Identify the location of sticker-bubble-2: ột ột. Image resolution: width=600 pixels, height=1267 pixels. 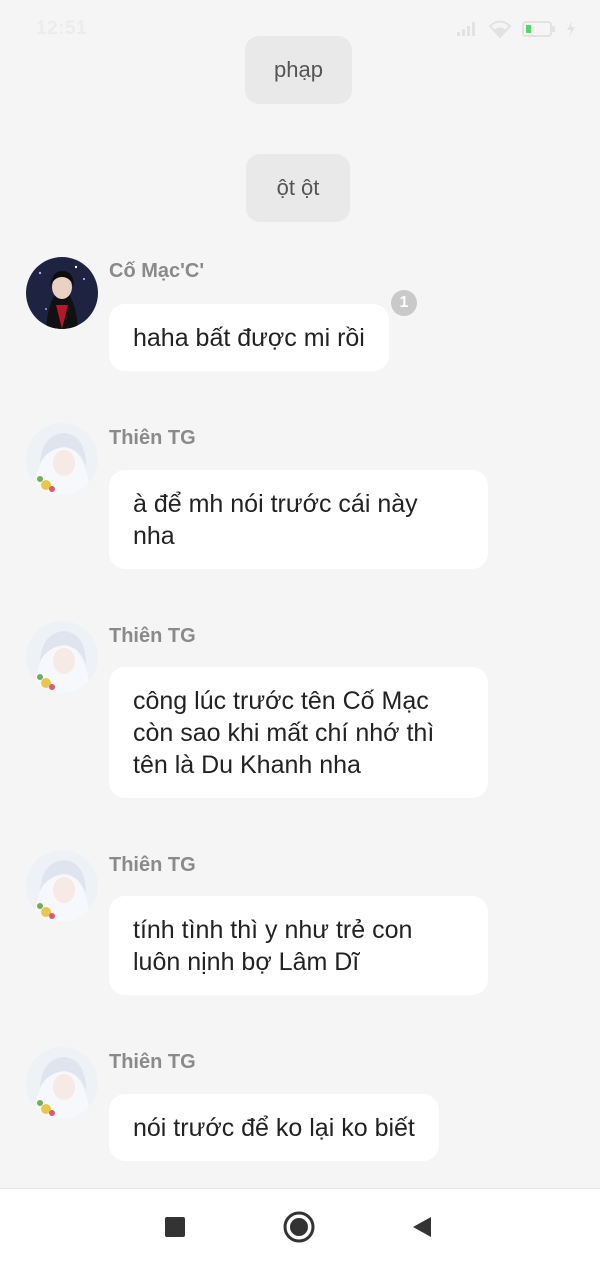
(298, 188).